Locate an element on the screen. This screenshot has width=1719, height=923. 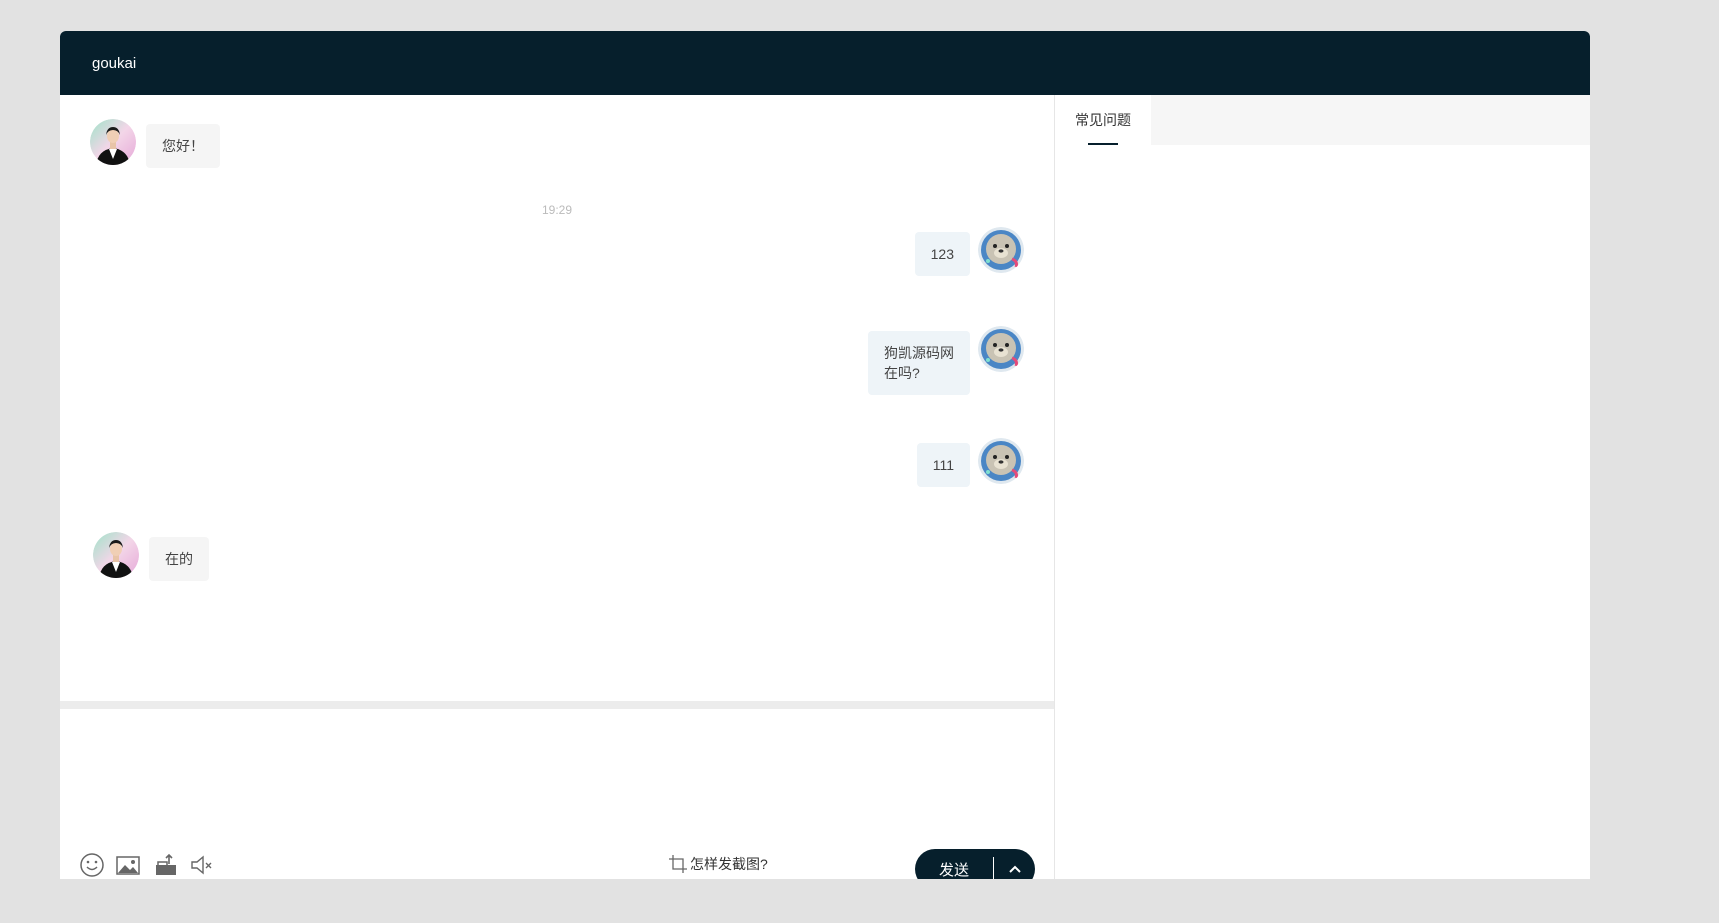
send-button-group: 发送 is located at coordinates (975, 864).